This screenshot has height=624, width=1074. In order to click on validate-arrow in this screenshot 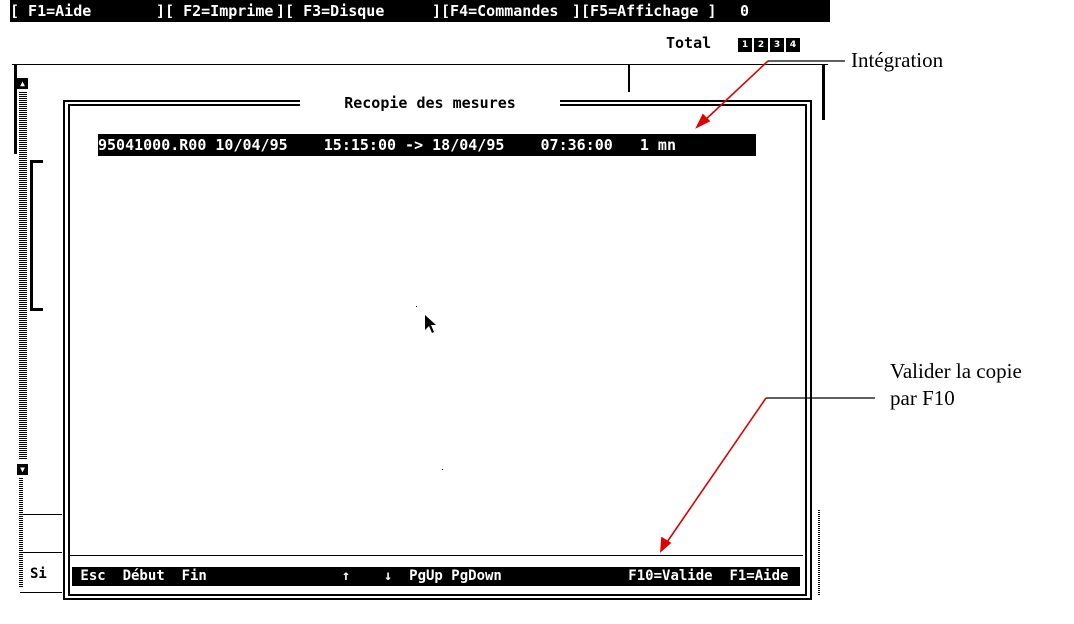, I will do `click(715, 471)`.